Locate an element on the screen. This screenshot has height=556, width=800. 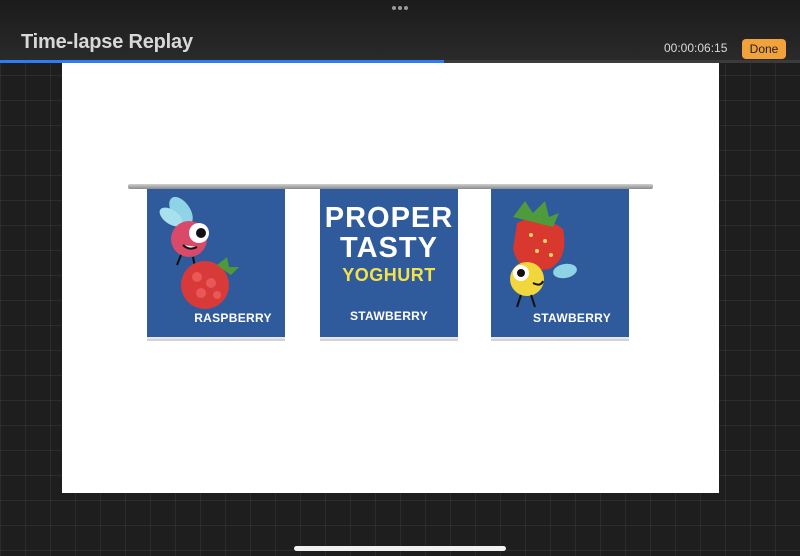
flavor-label: RASPBERRY is located at coordinates (233, 318).